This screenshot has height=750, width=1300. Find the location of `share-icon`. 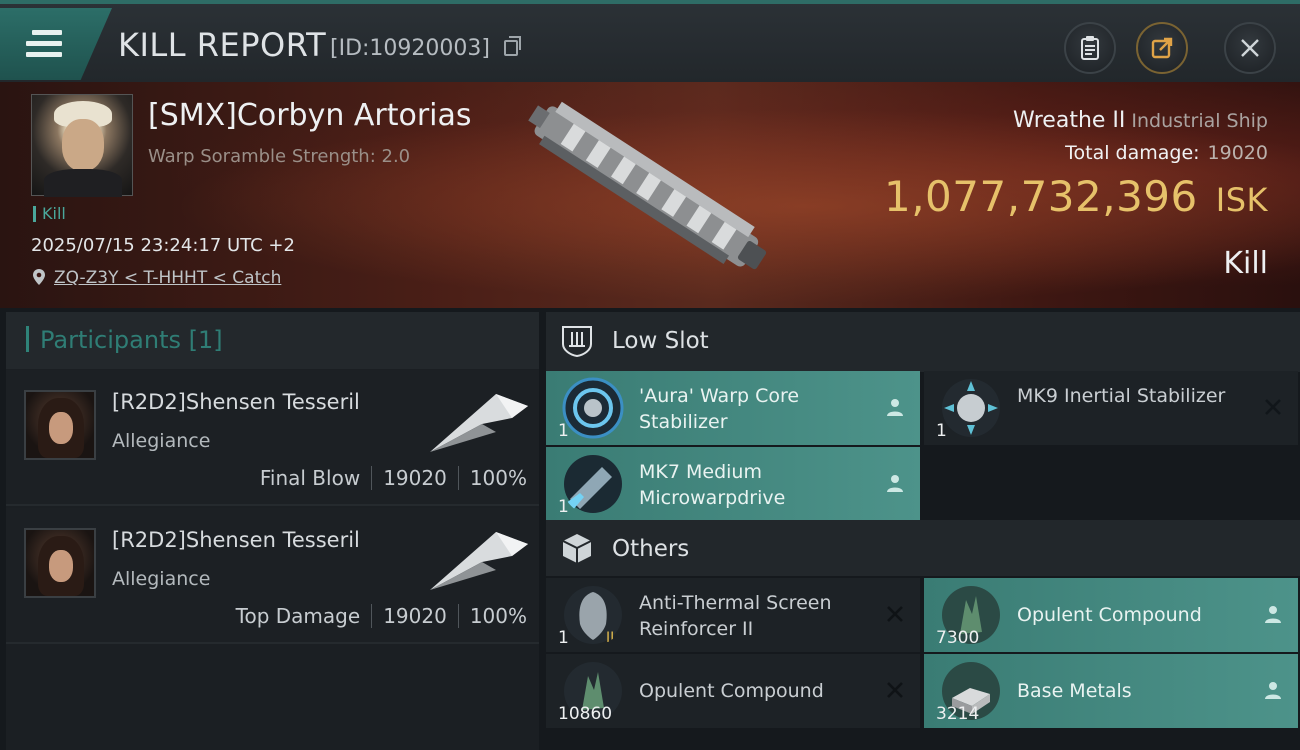

share-icon is located at coordinates (1162, 48).